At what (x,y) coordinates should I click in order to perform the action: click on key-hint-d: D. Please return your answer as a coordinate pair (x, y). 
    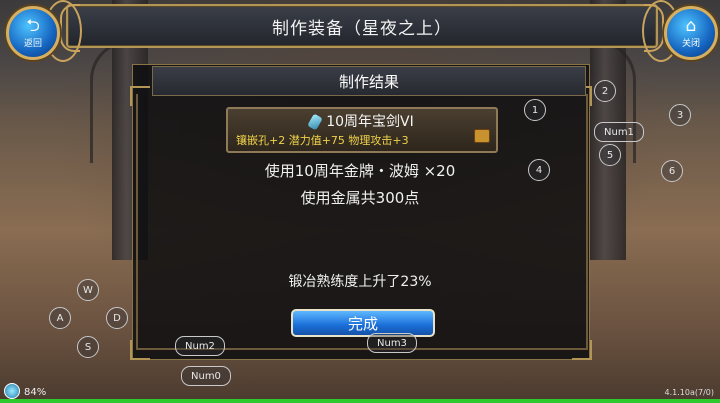
    Looking at the image, I should click on (117, 318).